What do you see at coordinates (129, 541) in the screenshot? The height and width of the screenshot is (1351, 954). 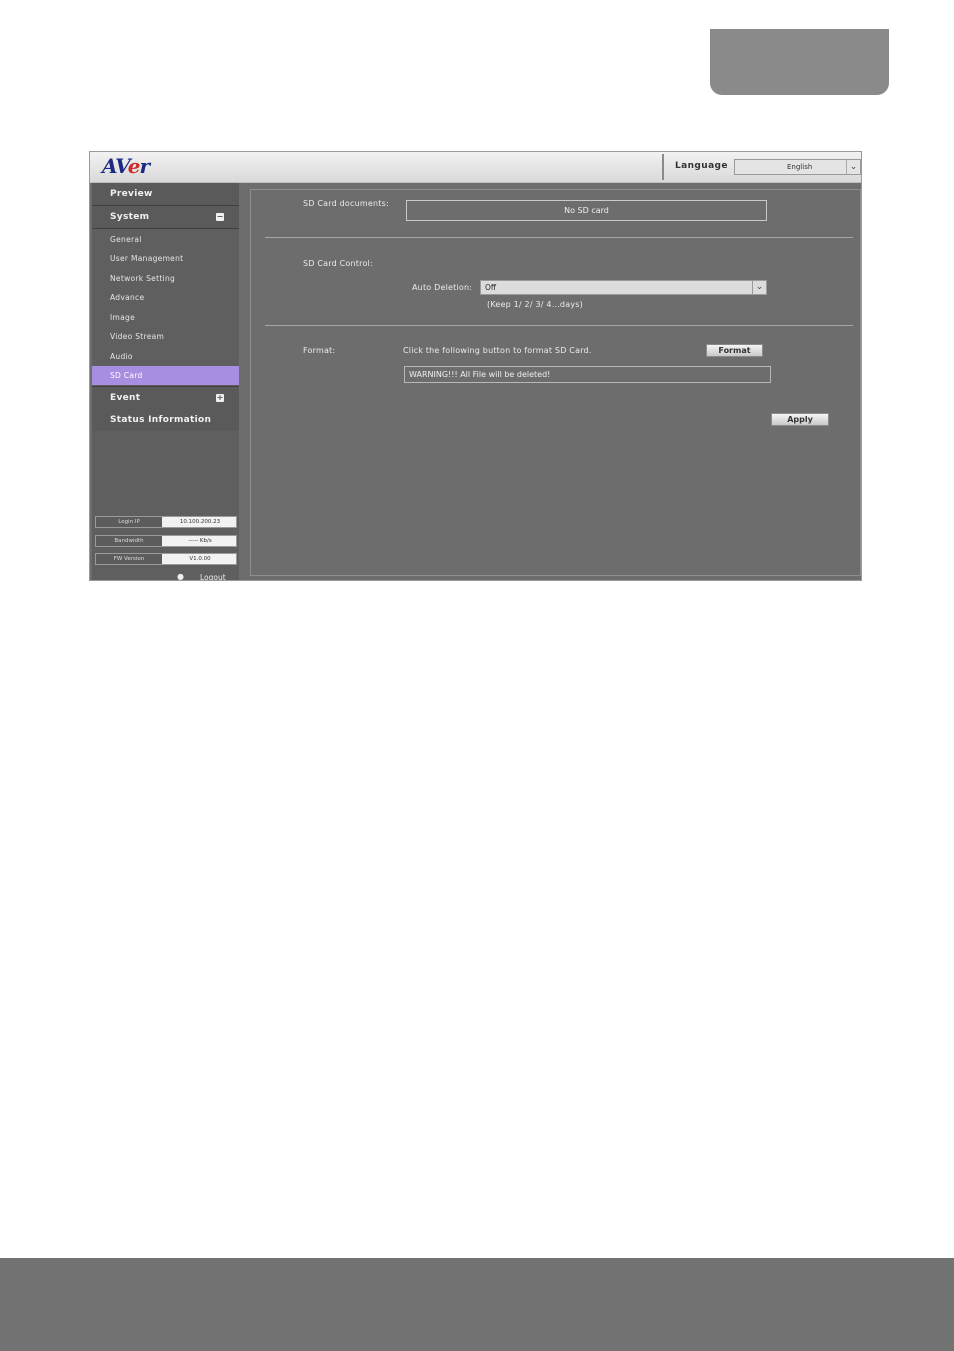 I see `info-key: Bandwidth` at bounding box center [129, 541].